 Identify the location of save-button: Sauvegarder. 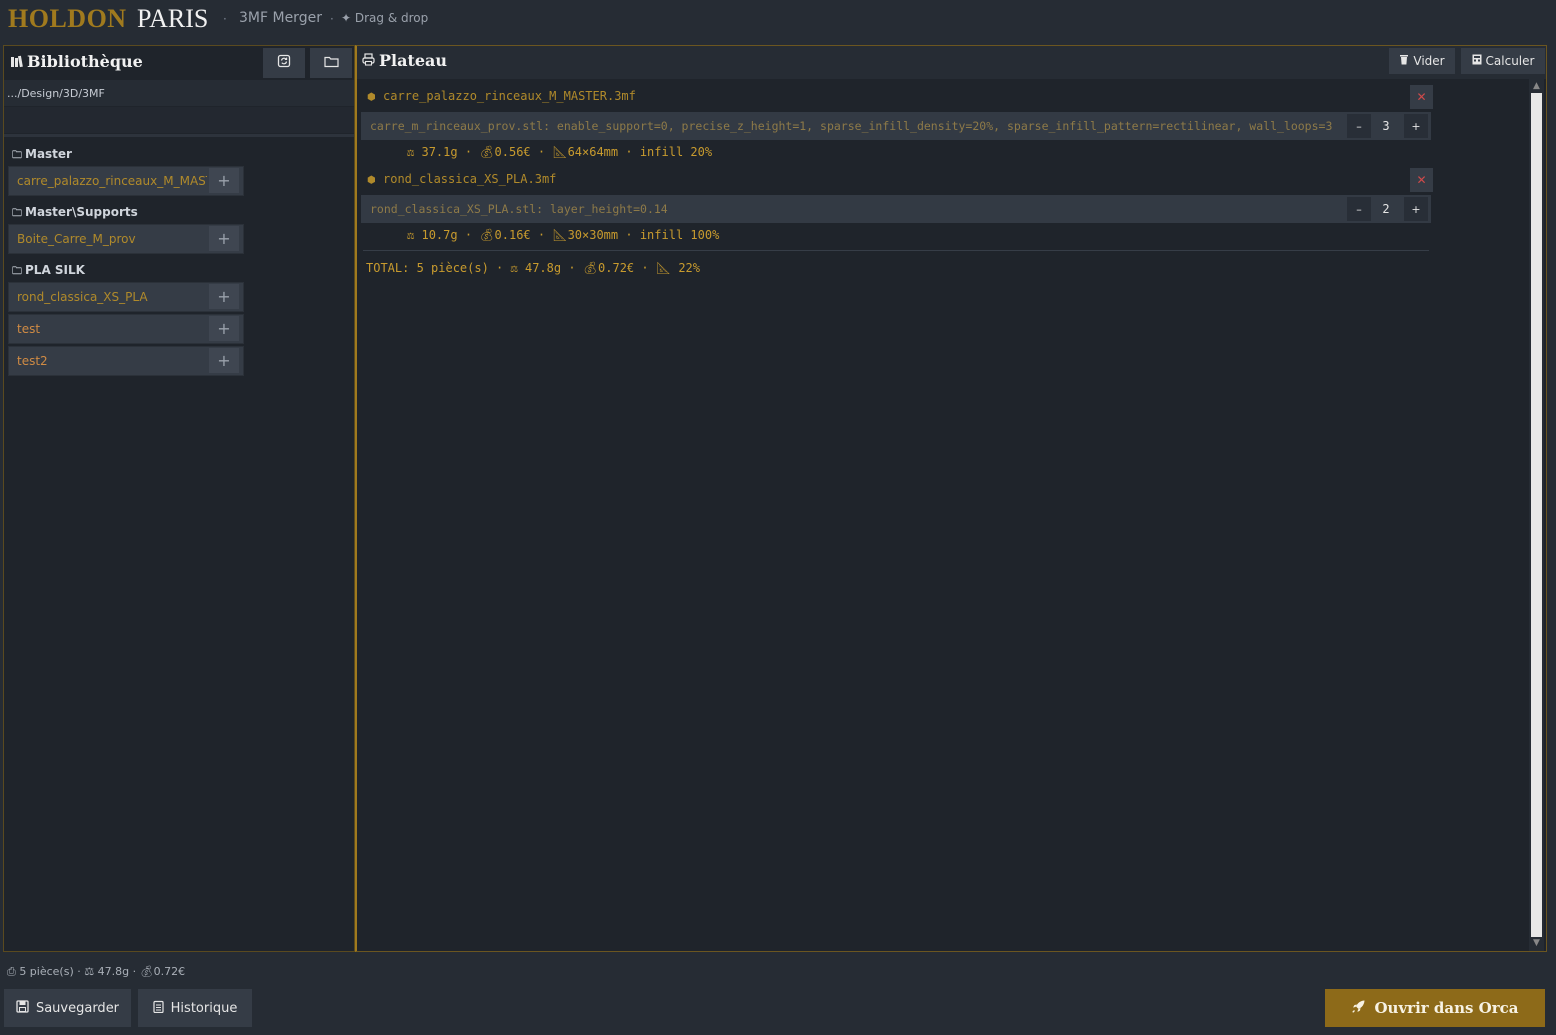
(67, 1008).